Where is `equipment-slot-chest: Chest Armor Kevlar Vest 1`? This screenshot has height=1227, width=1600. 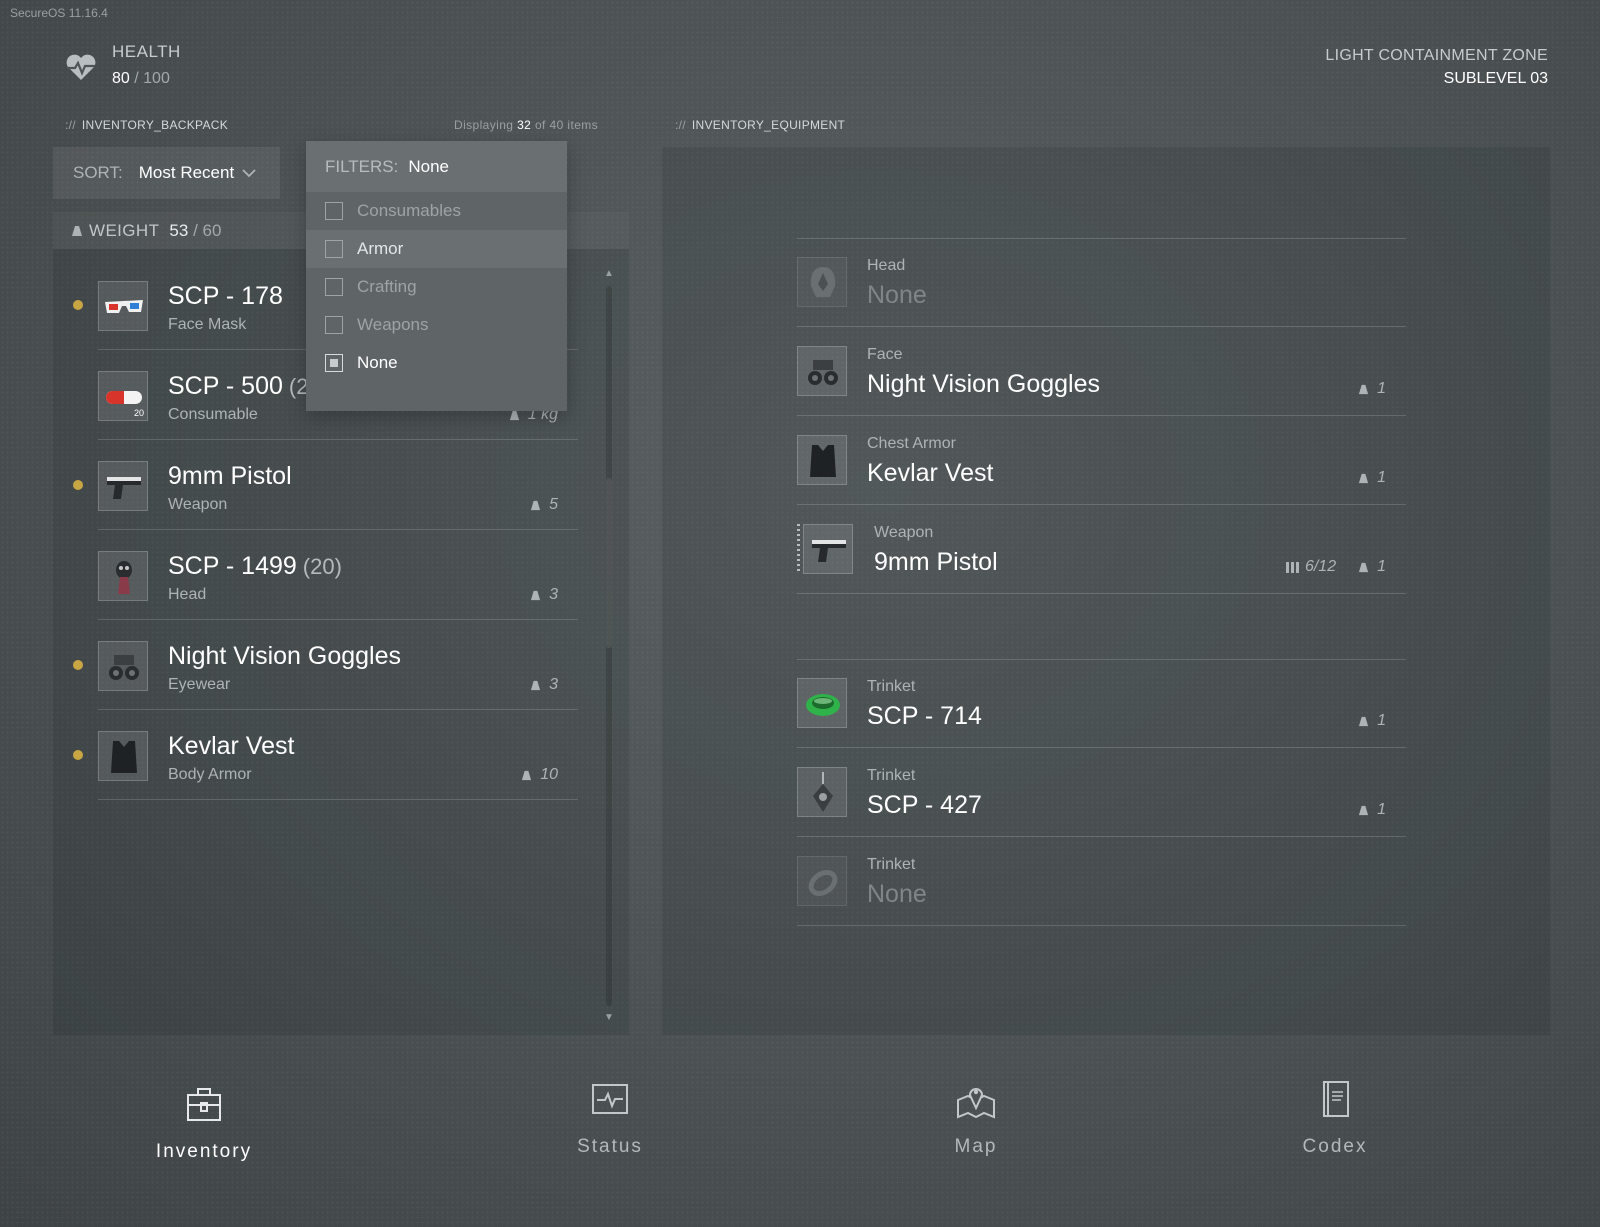
equipment-slot-chest: Chest Armor Kevlar Vest 1 is located at coordinates (1101, 460).